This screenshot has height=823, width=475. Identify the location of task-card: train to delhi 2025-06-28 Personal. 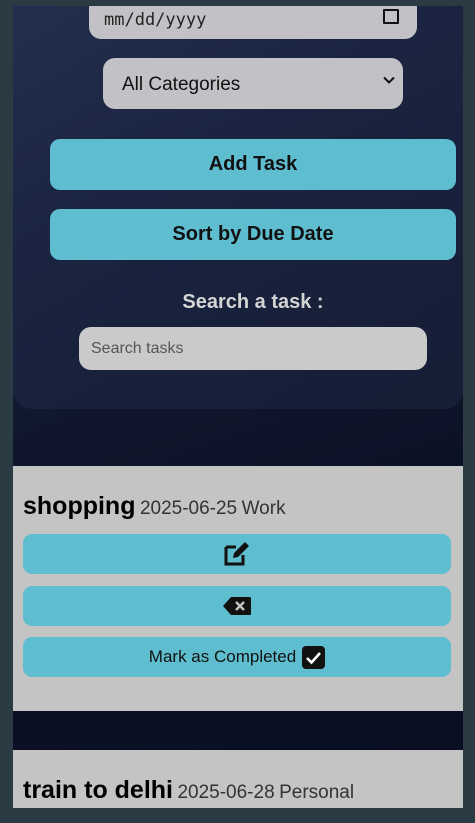
(238, 779).